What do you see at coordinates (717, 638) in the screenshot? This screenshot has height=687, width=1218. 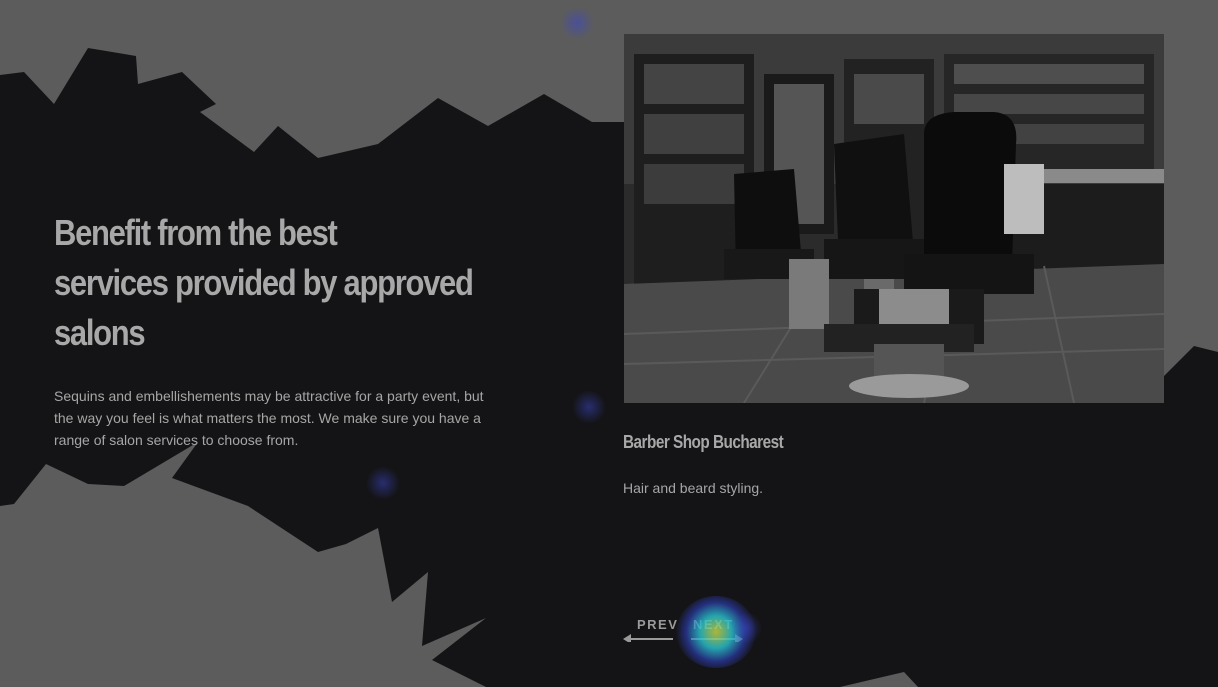 I see `arrow-right-icon` at bounding box center [717, 638].